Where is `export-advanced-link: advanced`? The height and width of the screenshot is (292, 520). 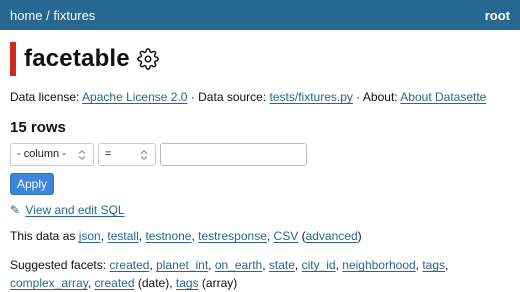 export-advanced-link: advanced is located at coordinates (332, 236).